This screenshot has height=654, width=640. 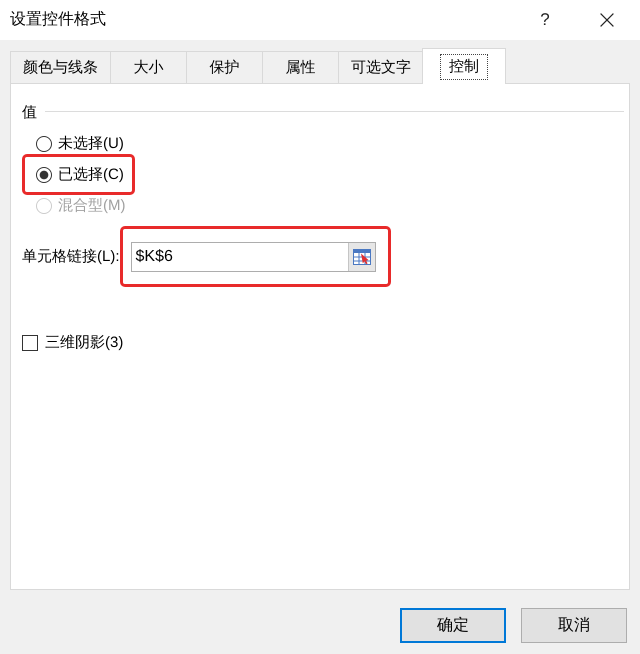 What do you see at coordinates (253, 257) in the screenshot?
I see `cell-reference-field: $K$6` at bounding box center [253, 257].